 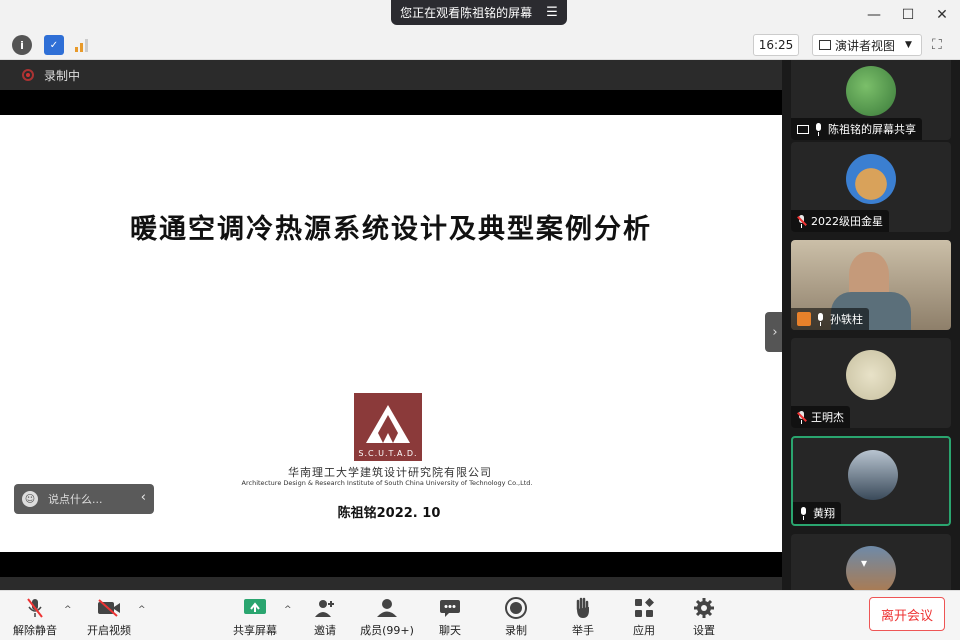 I want to click on apps-icon, so click(x=644, y=608).